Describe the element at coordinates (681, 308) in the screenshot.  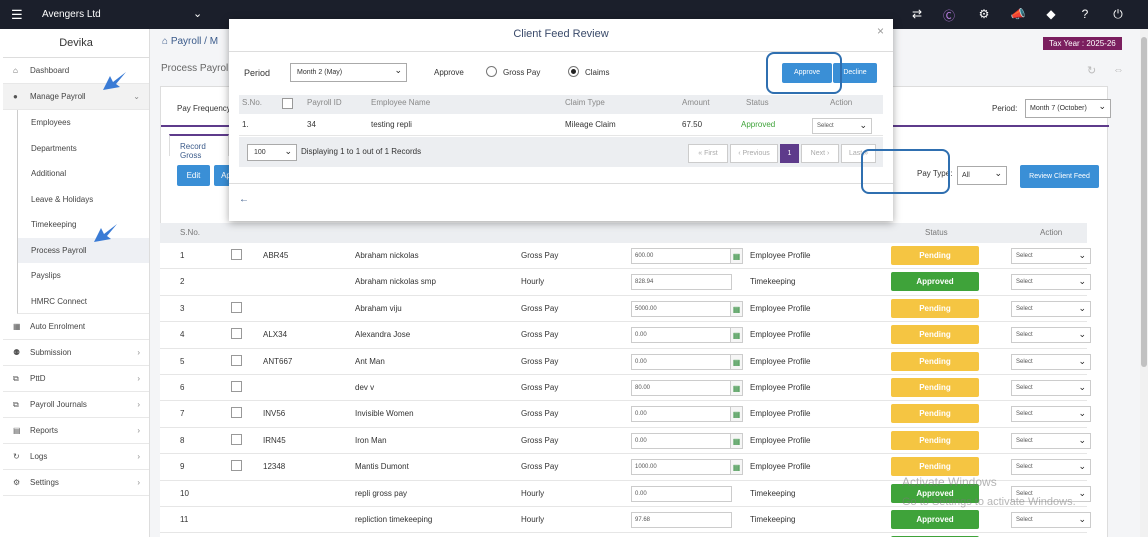
I see `amount-input: 5000.00` at that location.